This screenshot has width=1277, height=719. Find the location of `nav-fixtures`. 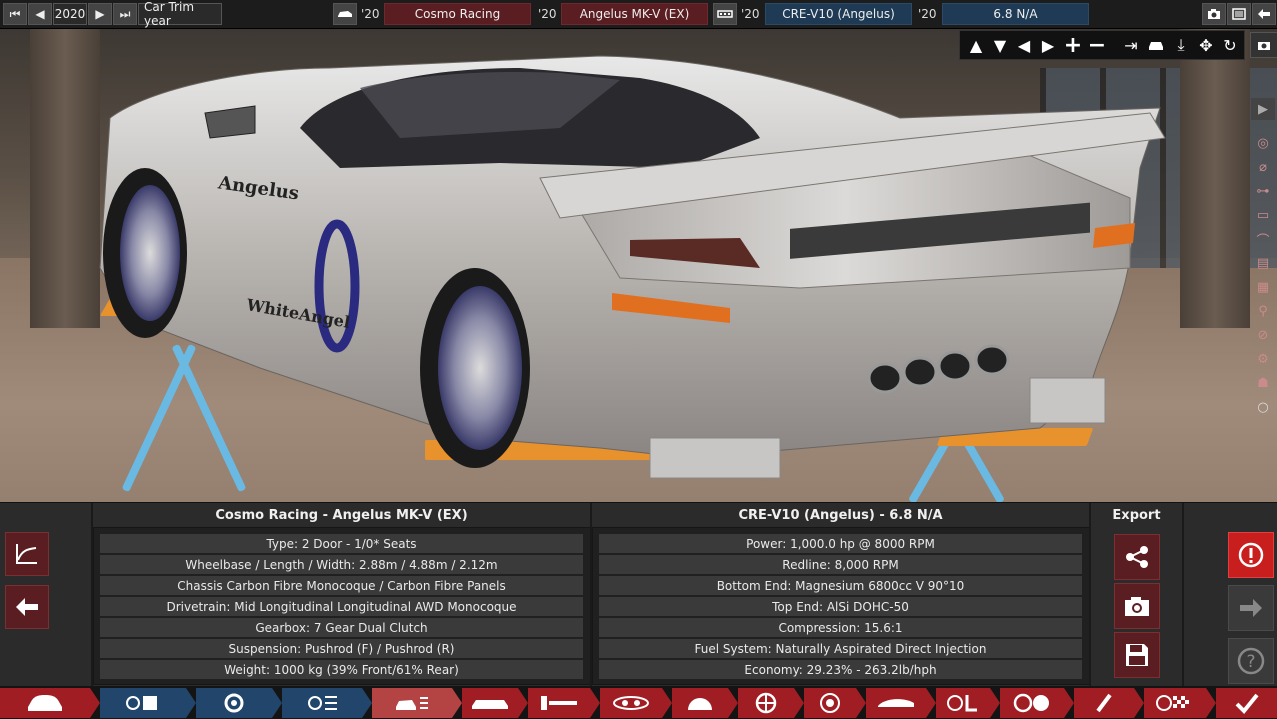

nav-fixtures is located at coordinates (700, 703).